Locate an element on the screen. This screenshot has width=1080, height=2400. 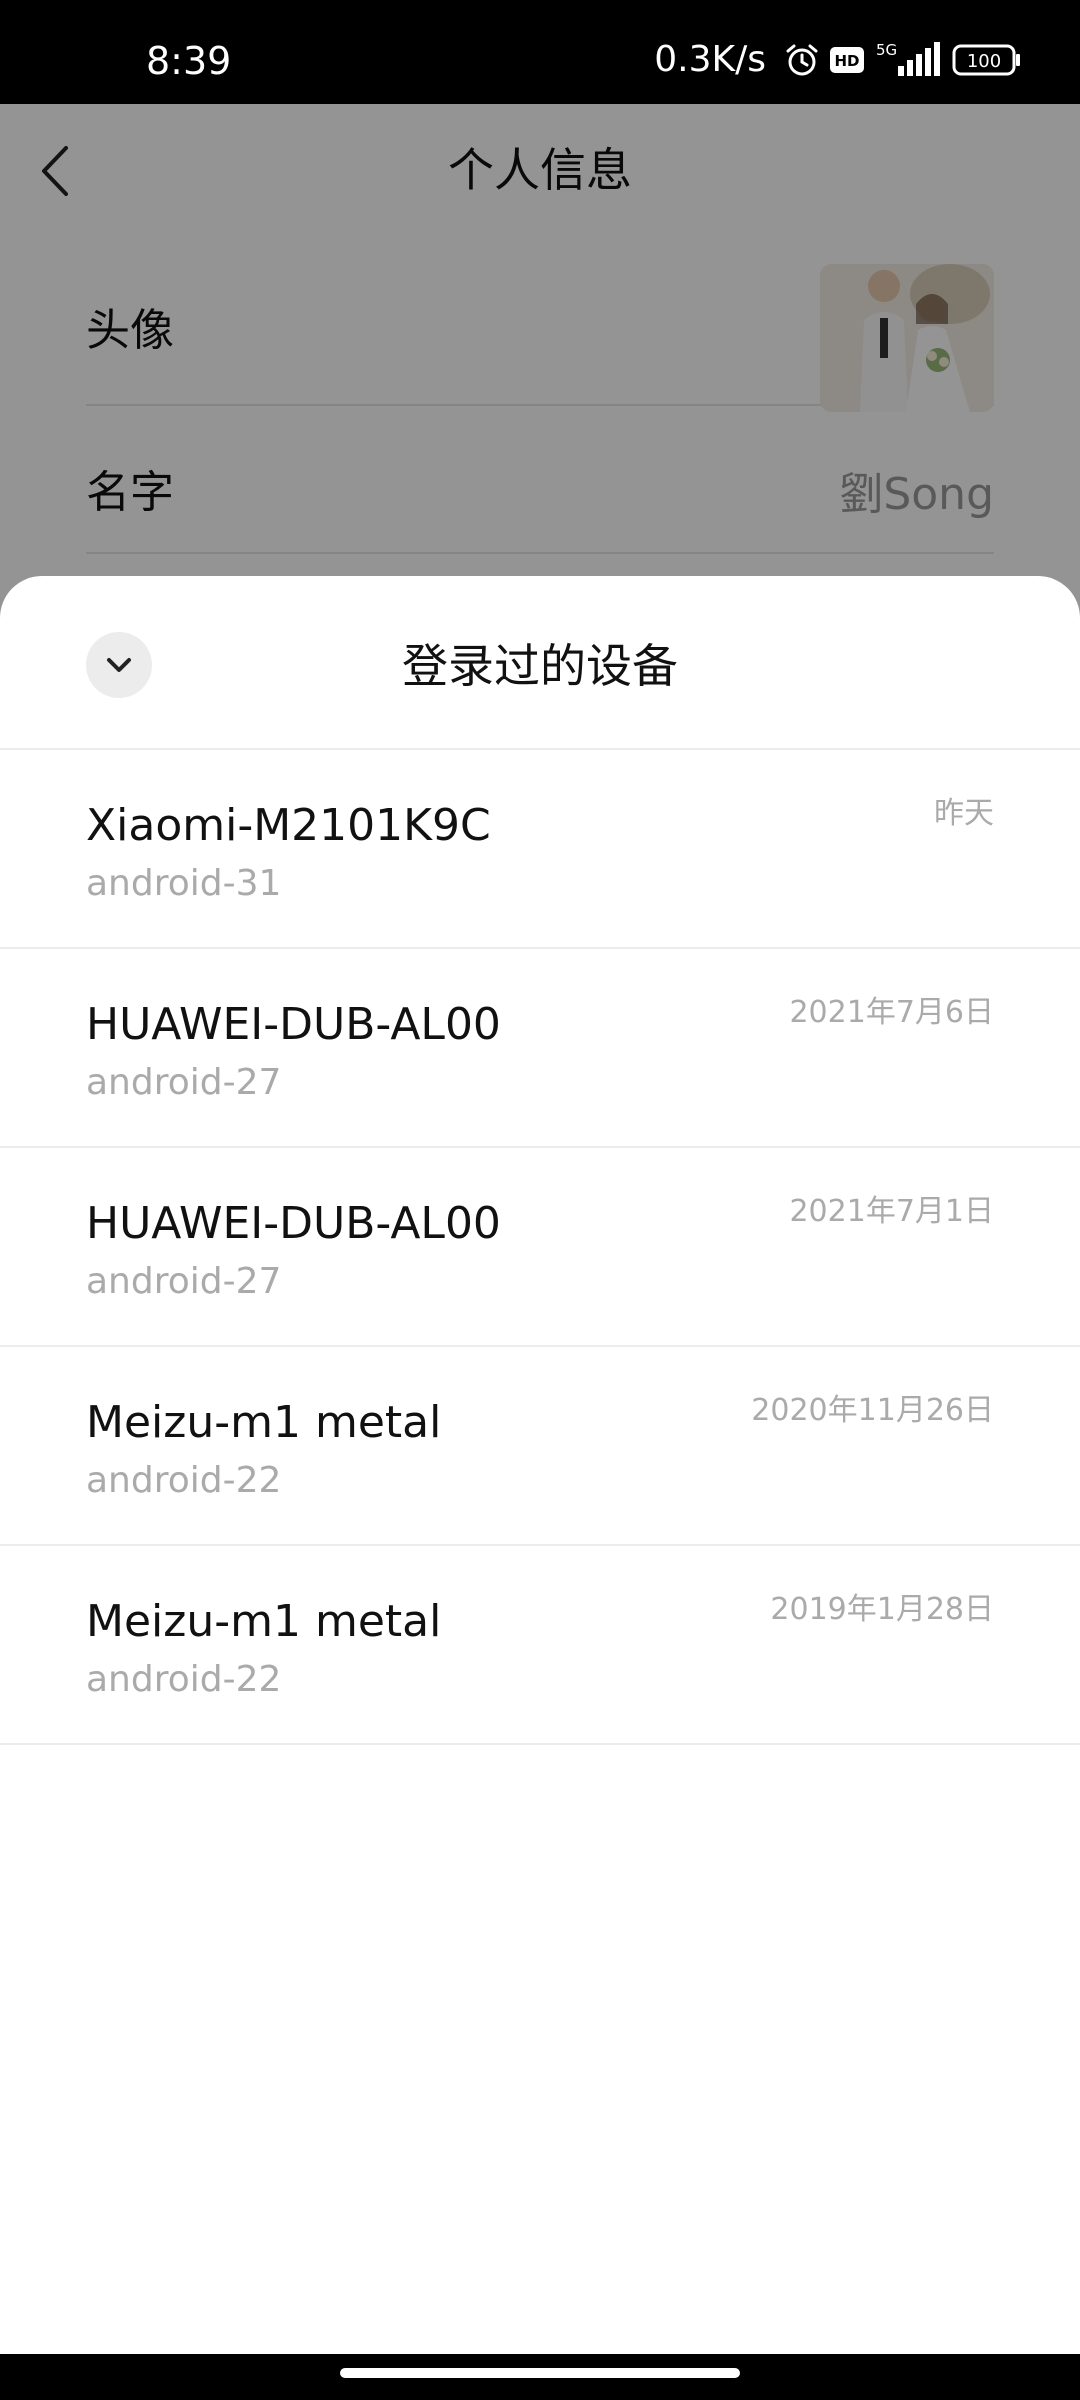
sheet-header: 登录过的设备 is located at coordinates (540, 663).